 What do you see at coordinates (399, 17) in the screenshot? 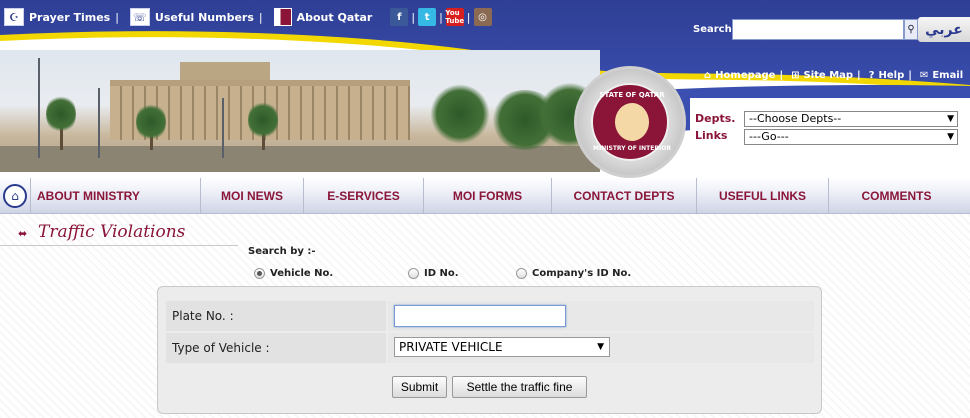
I see `facebook-icon: f` at bounding box center [399, 17].